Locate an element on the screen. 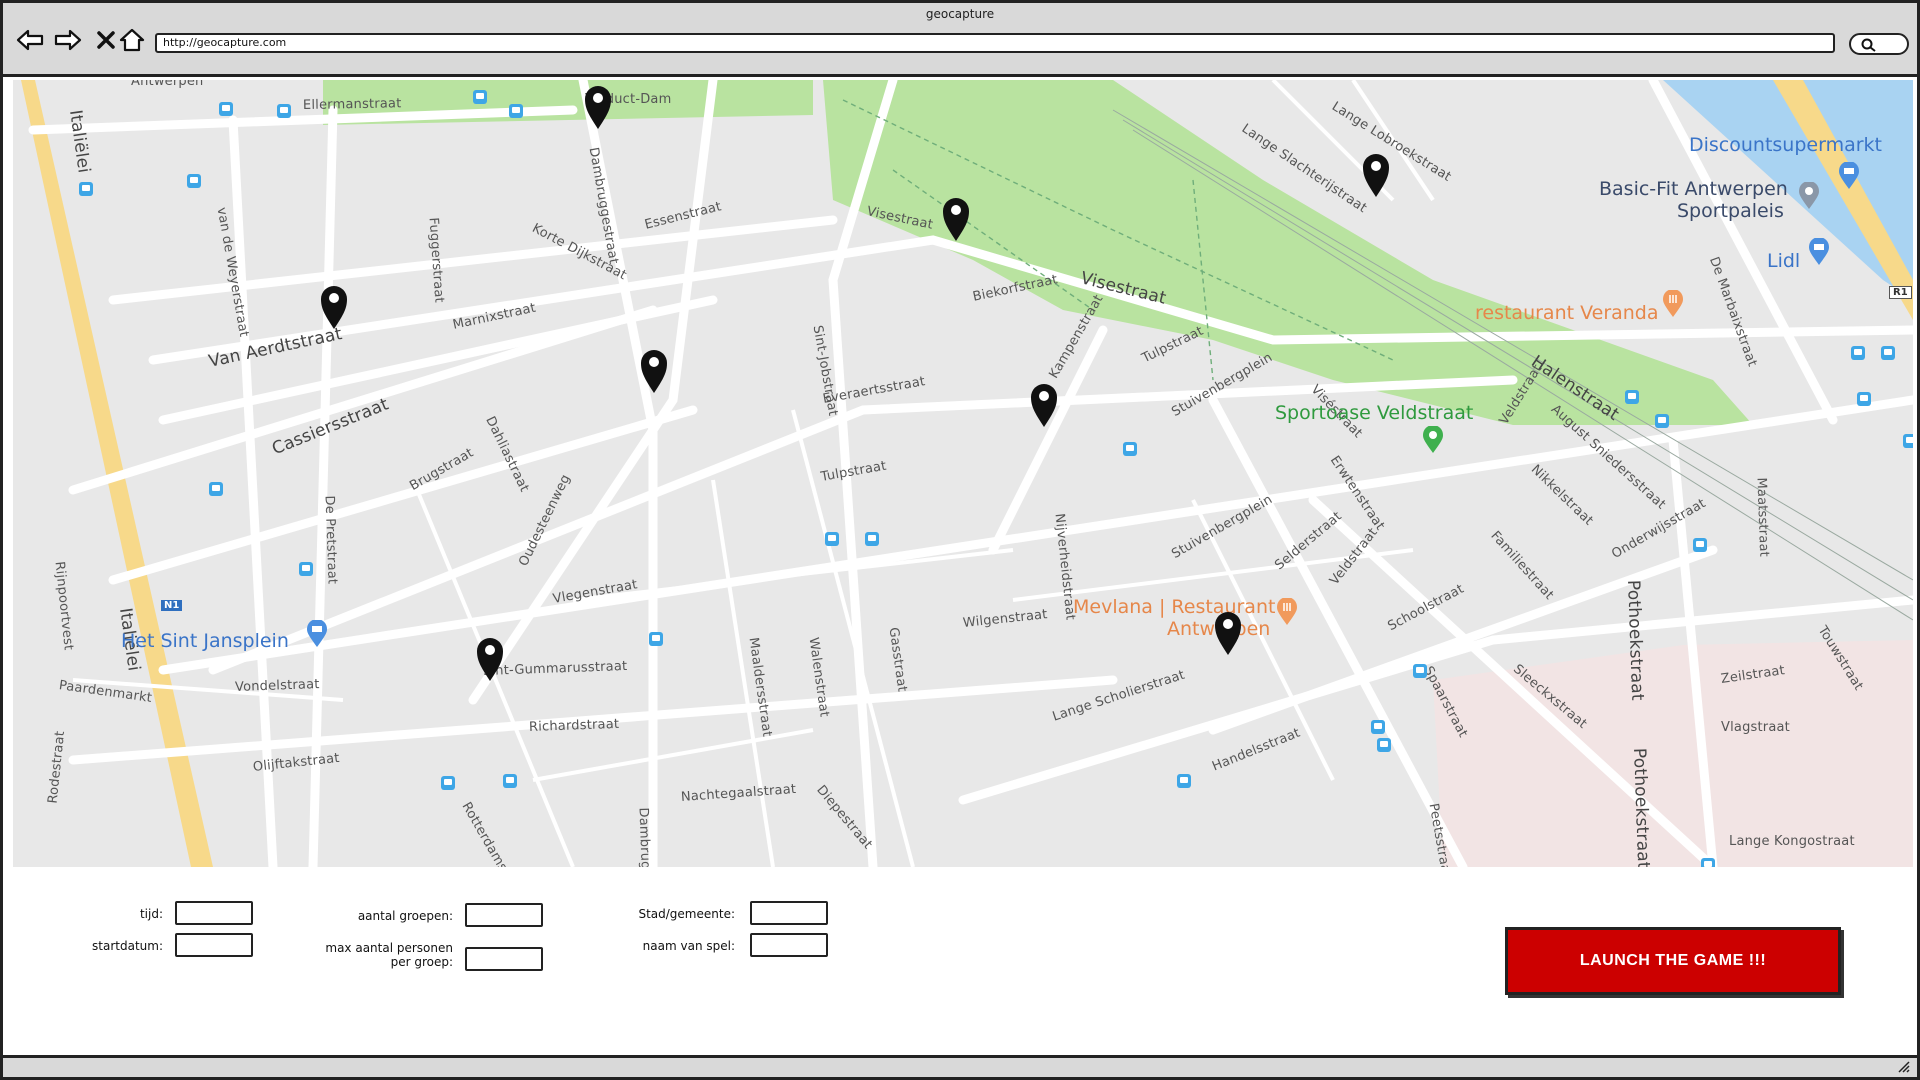 The image size is (1920, 1080). poi-basic-fit-sub: Sportpaleis is located at coordinates (1730, 211).